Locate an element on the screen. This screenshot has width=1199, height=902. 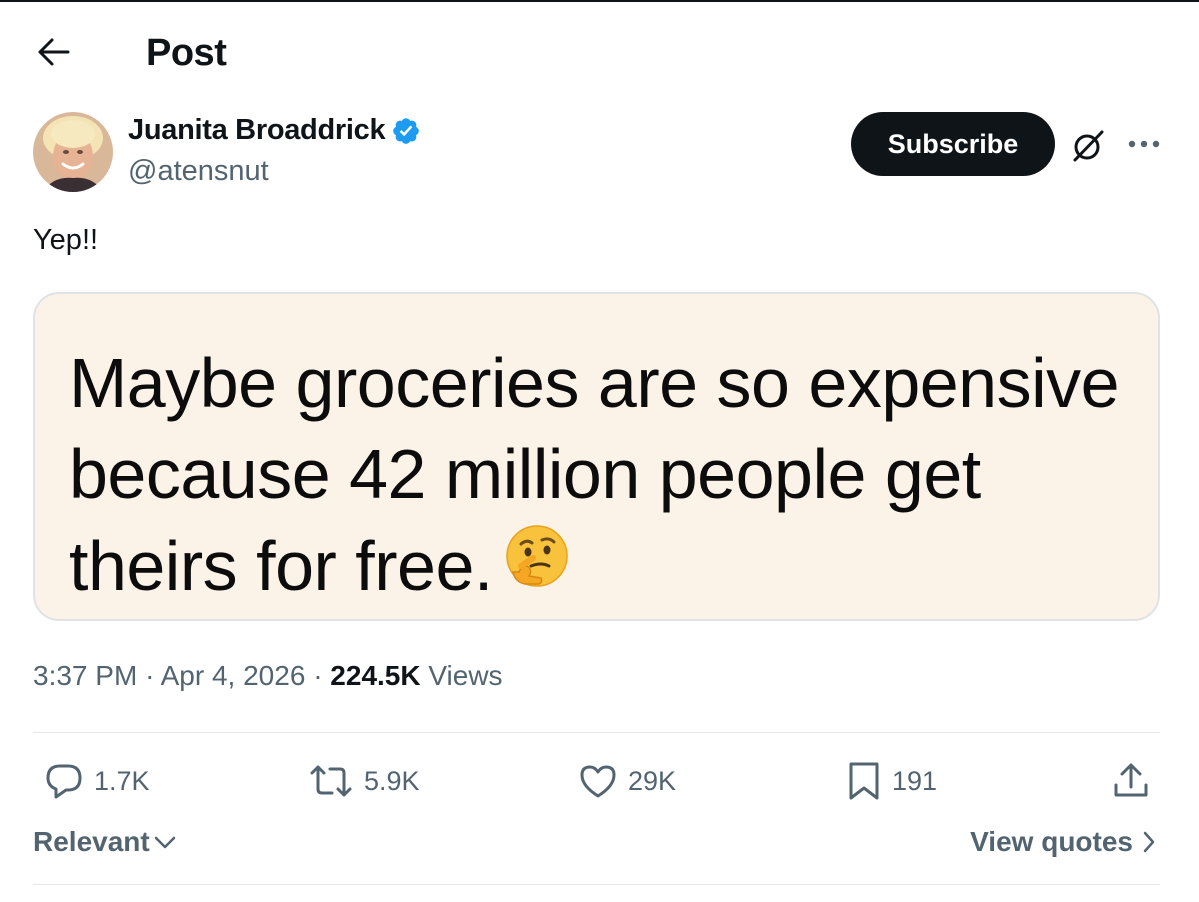
view-quotes-link: View quotes is located at coordinates (1062, 842).